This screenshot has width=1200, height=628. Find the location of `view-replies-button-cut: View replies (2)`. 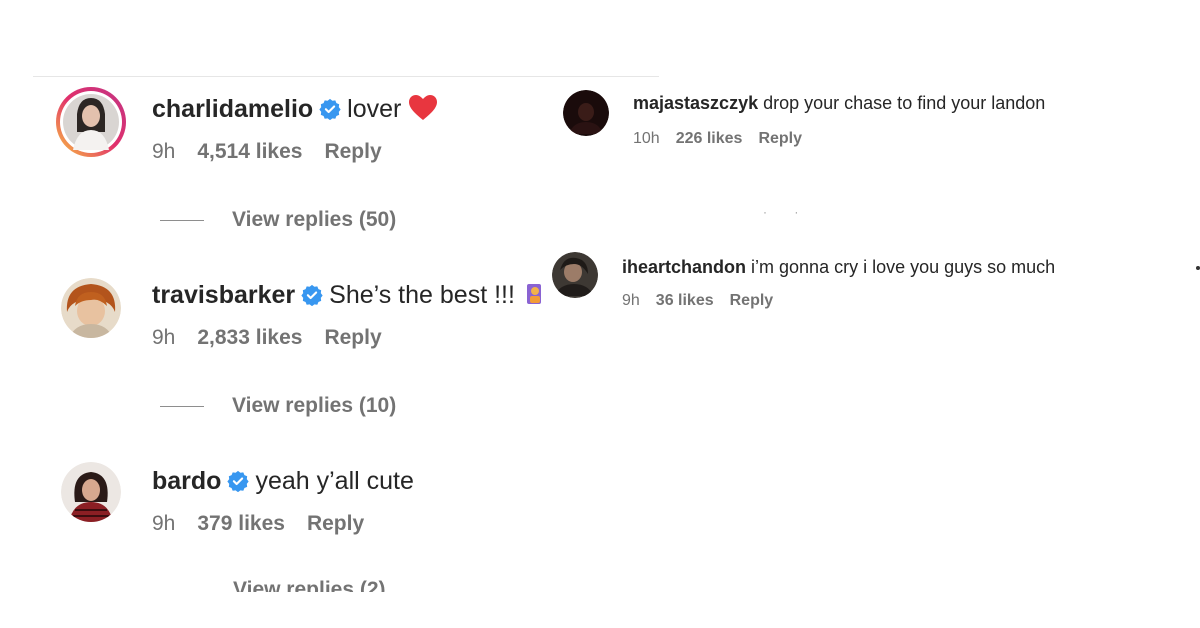

view-replies-button-cut: View replies (2) is located at coordinates (309, 585).